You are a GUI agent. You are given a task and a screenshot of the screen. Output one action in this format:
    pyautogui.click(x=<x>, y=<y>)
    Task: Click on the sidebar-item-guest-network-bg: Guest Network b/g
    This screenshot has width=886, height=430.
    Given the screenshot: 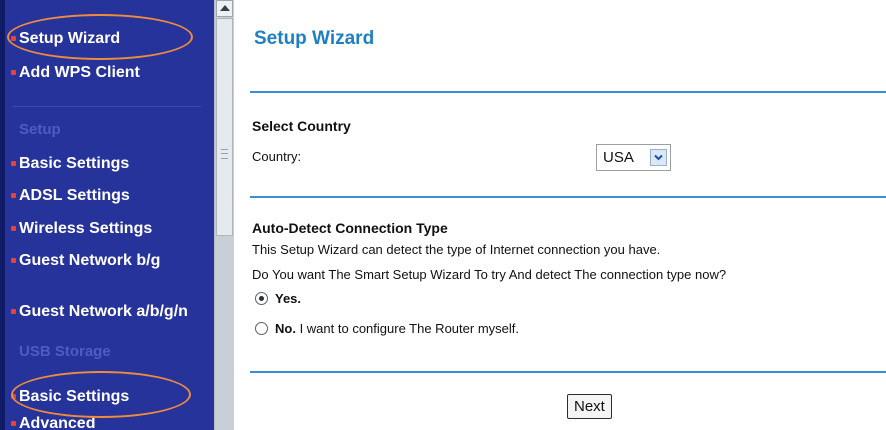 What is the action you would take?
    pyautogui.click(x=102, y=260)
    